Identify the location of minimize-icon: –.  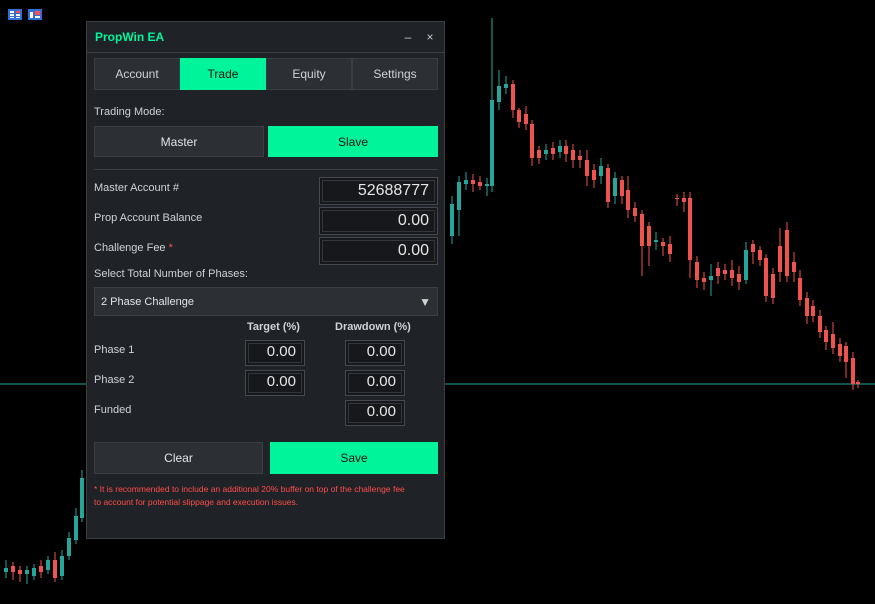
(408, 37).